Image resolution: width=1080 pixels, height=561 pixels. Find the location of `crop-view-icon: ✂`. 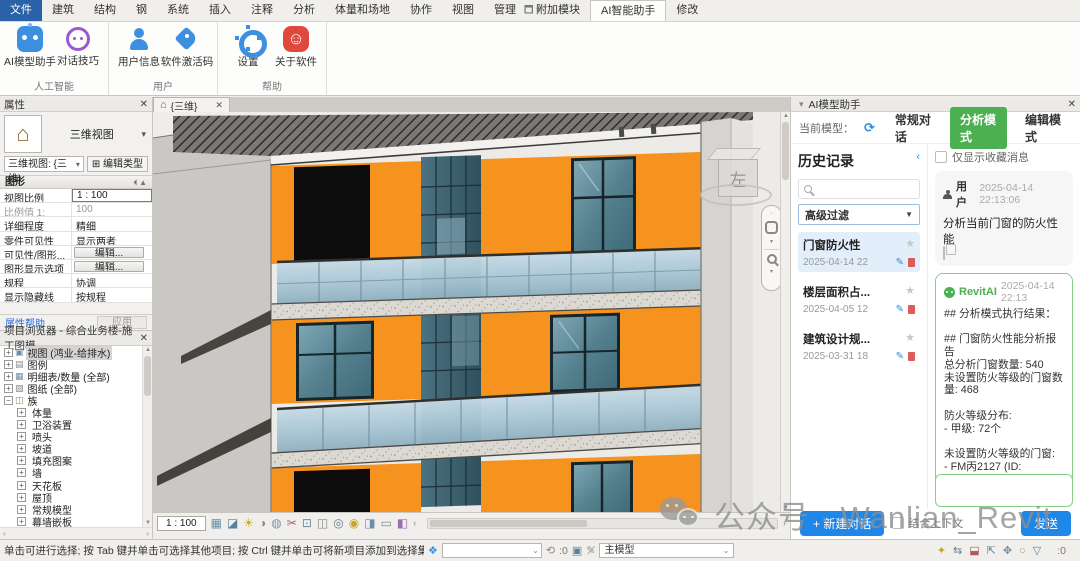

crop-view-icon: ✂ is located at coordinates (292, 523).